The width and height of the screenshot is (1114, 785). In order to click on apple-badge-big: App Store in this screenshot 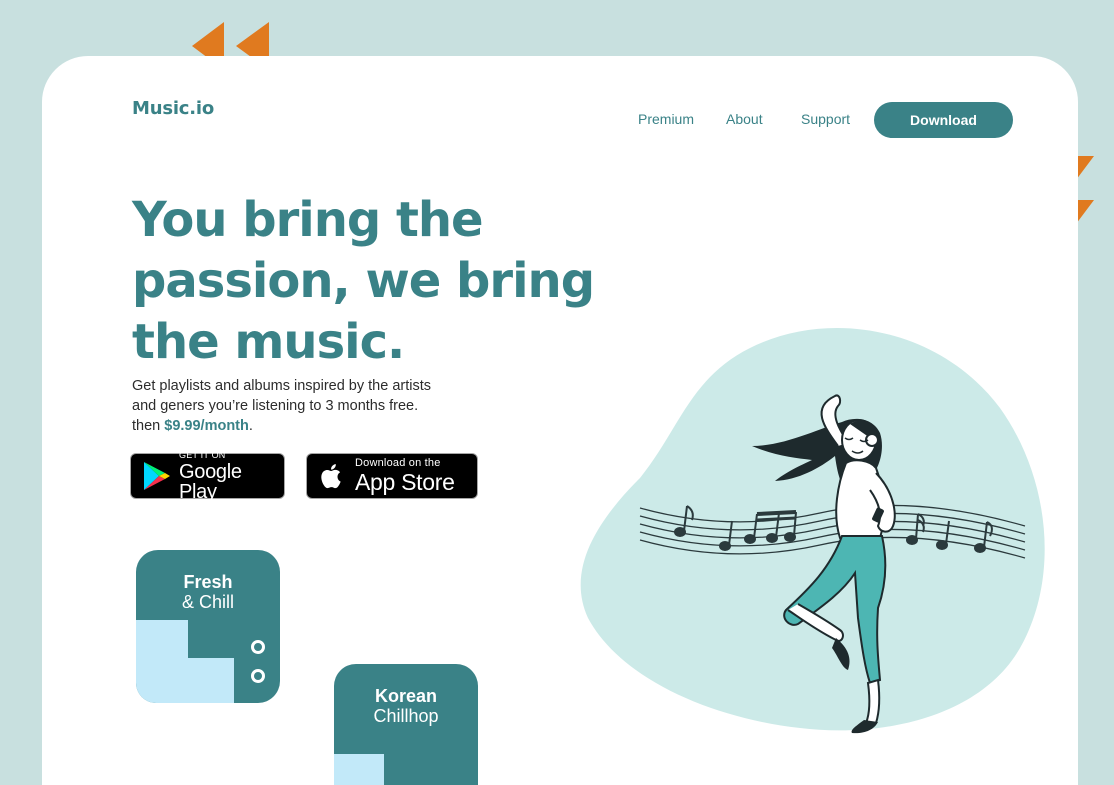, I will do `click(405, 482)`.